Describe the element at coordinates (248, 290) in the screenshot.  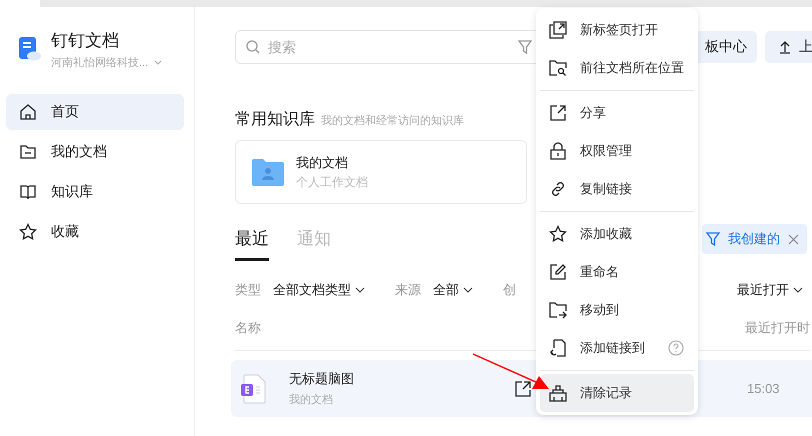
I see `filter-label: 类型` at that location.